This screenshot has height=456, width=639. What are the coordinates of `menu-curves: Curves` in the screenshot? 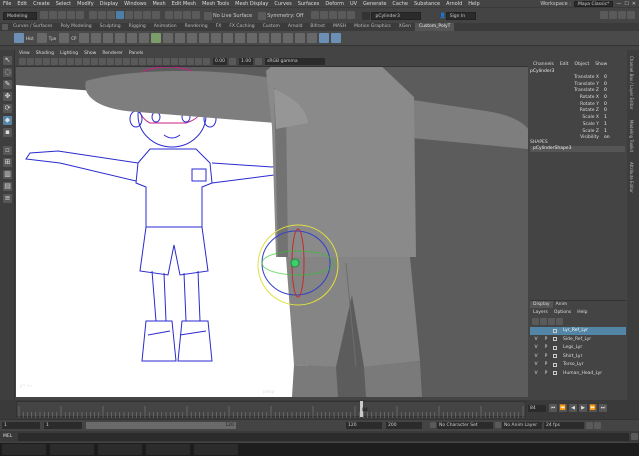 It's located at (282, 4).